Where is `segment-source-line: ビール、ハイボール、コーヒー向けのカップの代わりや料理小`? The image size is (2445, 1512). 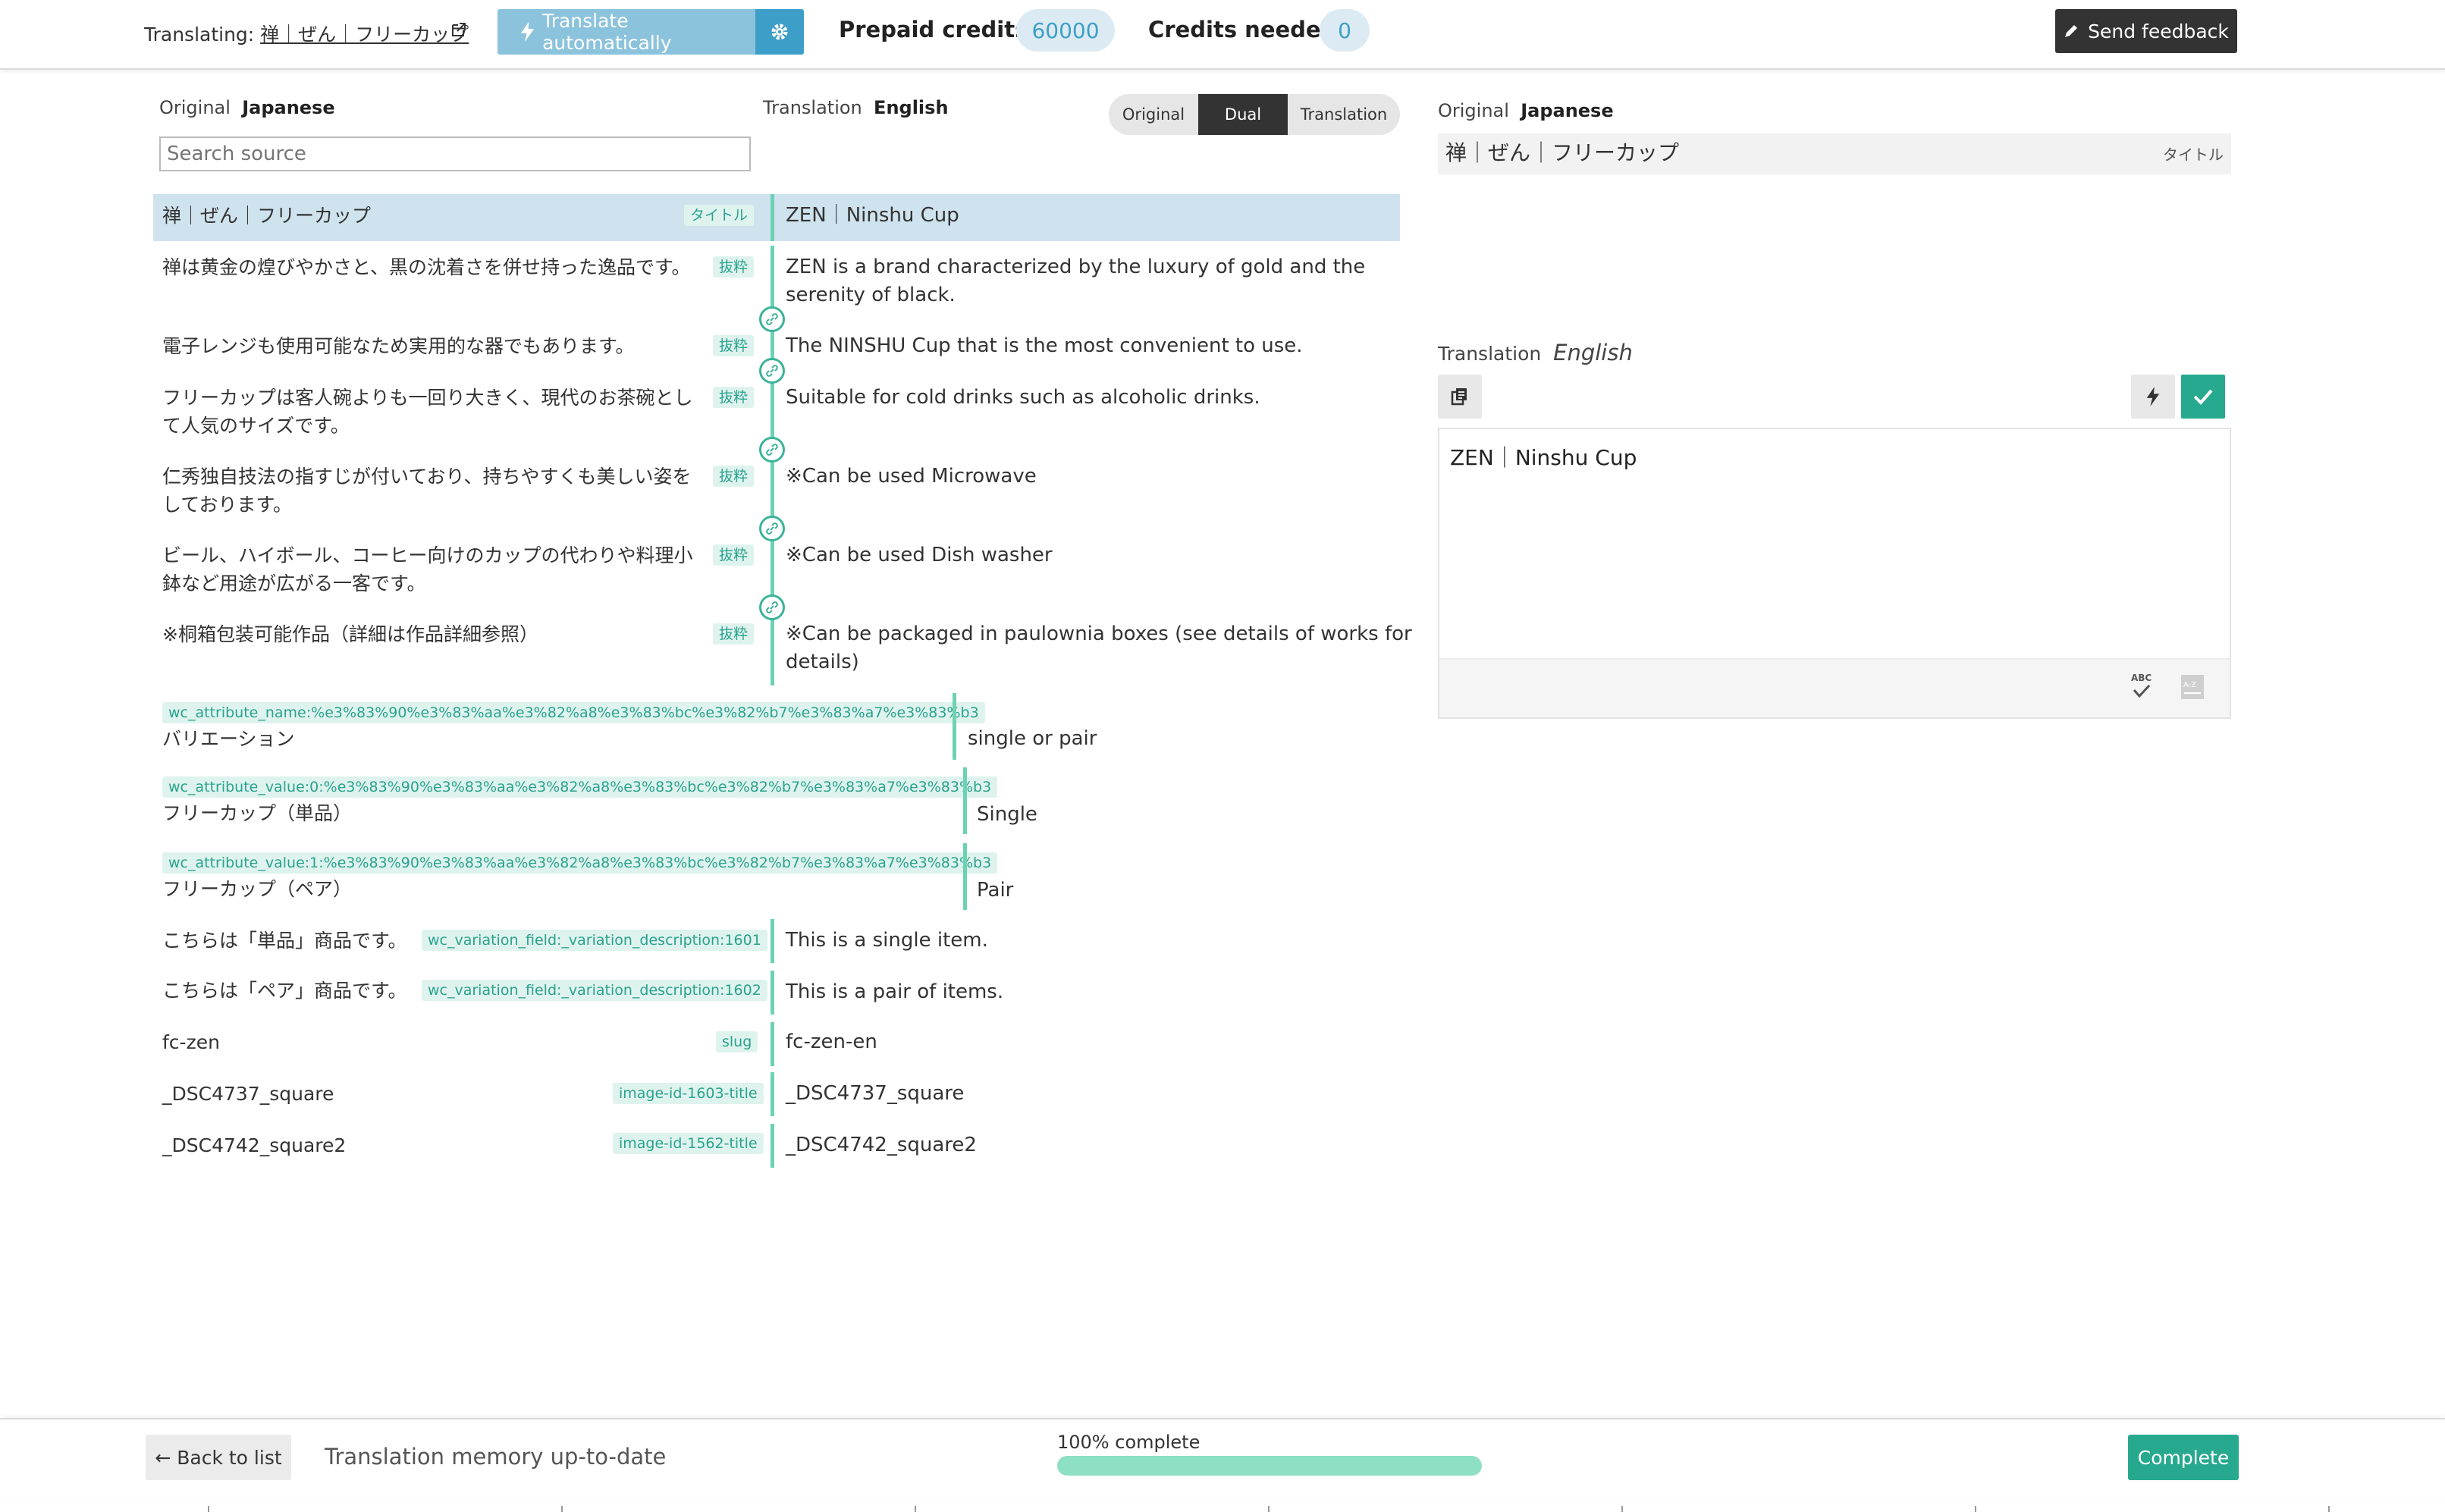 segment-source-line: ビール、ハイボール、コーヒー向けのカップの代わりや料理小 is located at coordinates (427, 555).